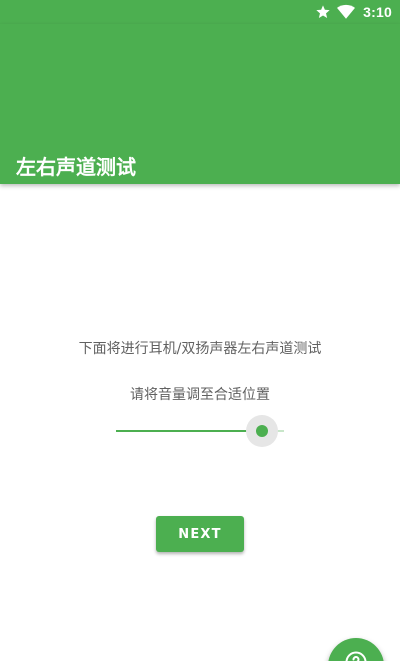 This screenshot has height=661, width=400. Describe the element at coordinates (346, 12) in the screenshot. I see `wifi-icon` at that location.